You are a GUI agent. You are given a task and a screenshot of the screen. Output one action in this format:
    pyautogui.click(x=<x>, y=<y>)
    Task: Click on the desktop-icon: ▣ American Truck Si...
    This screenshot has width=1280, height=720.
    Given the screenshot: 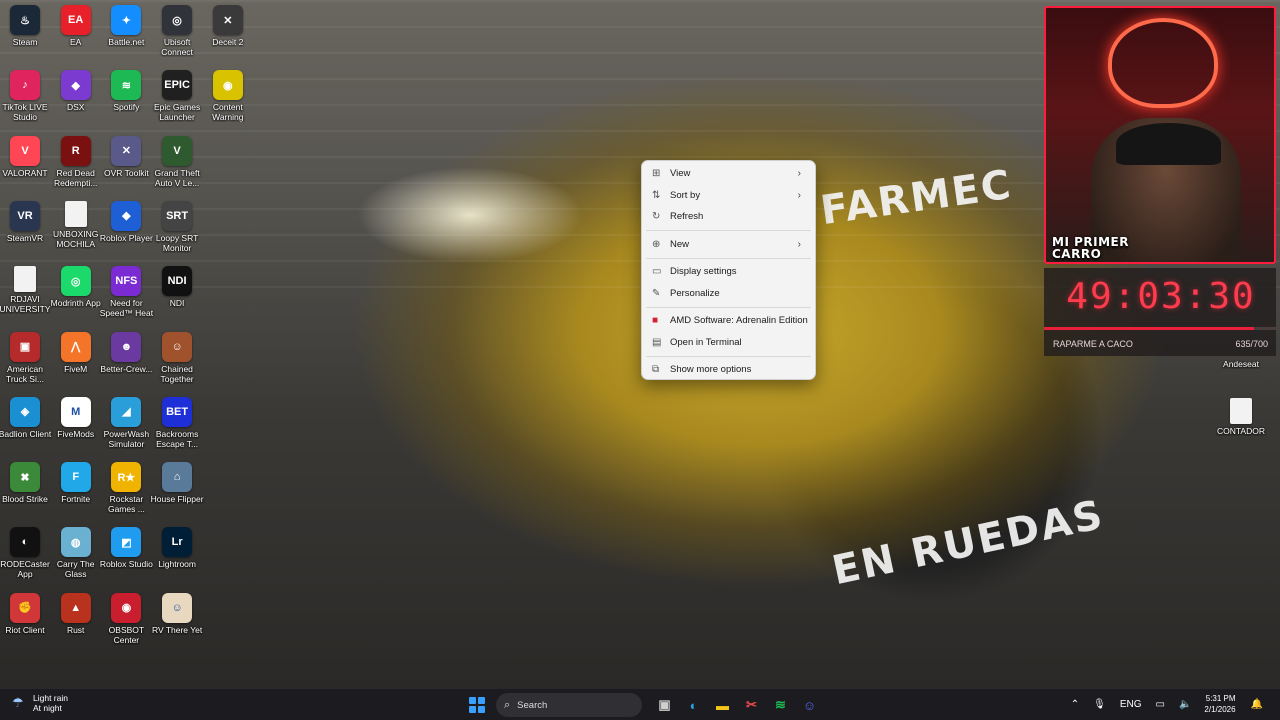 What is the action you would take?
    pyautogui.click(x=25, y=362)
    